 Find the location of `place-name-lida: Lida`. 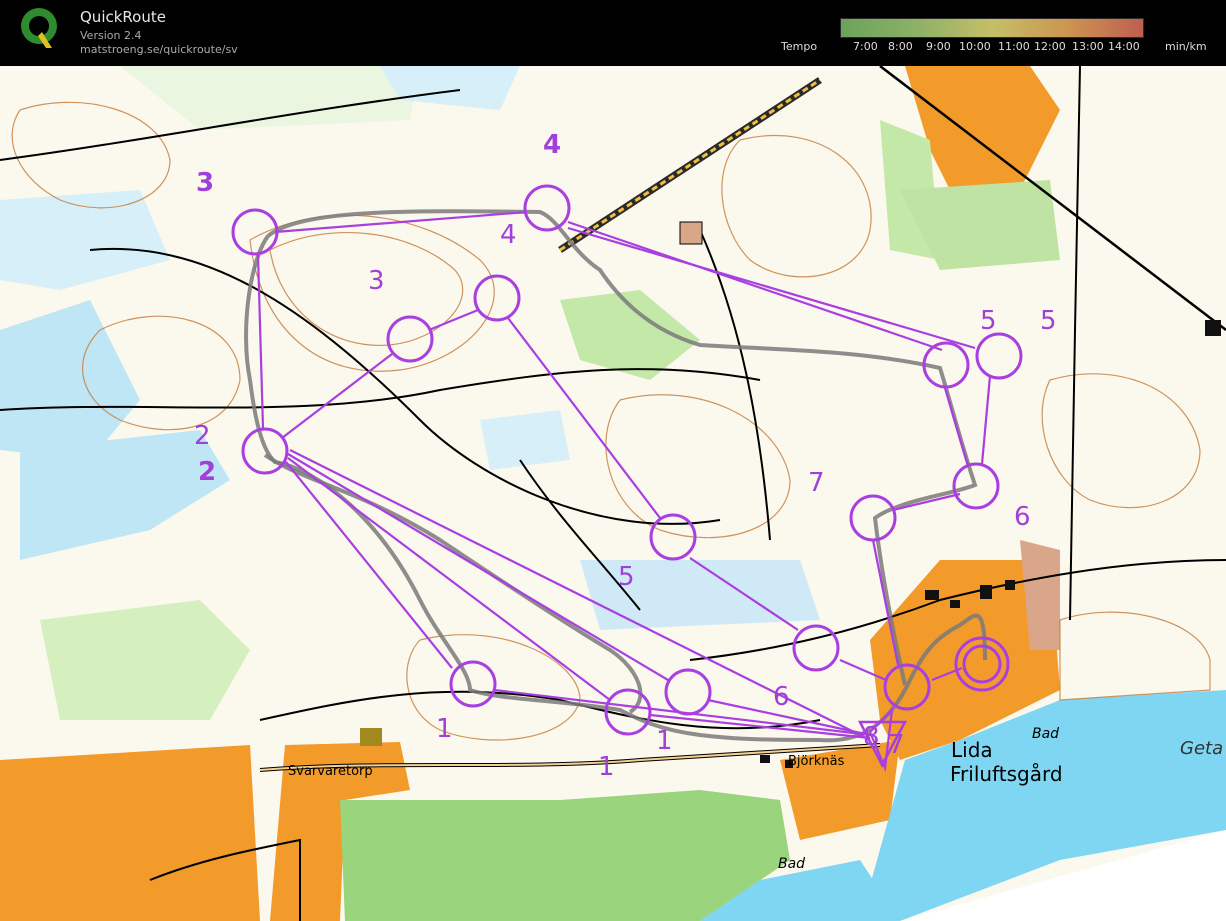

place-name-lida: Lida is located at coordinates (972, 750).